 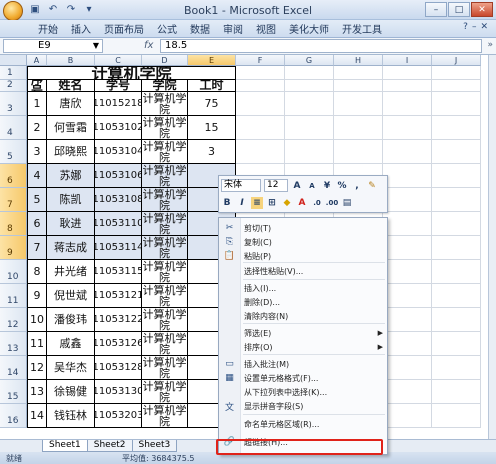 What do you see at coordinates (81, 28) in the screenshot?
I see `ribbon-tab: 插入` at bounding box center [81, 28].